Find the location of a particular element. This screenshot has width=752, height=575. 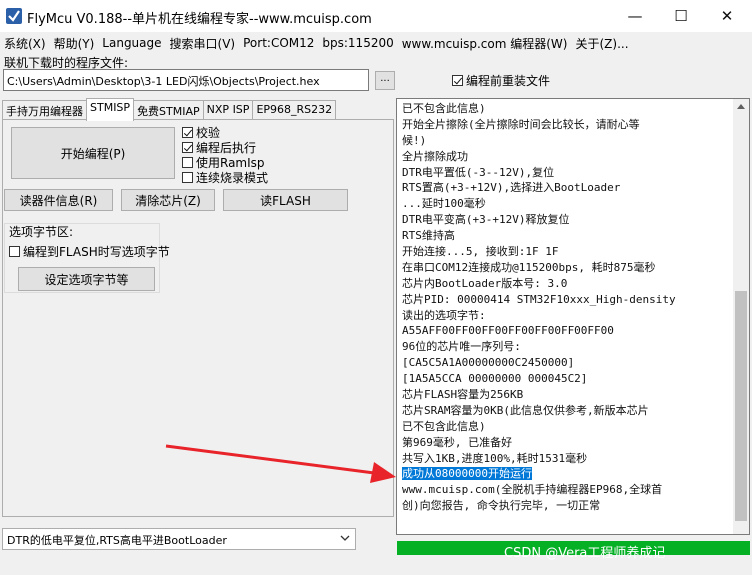

menu-programmer: www.mcuisp.com 编程器(W) is located at coordinates (485, 43).